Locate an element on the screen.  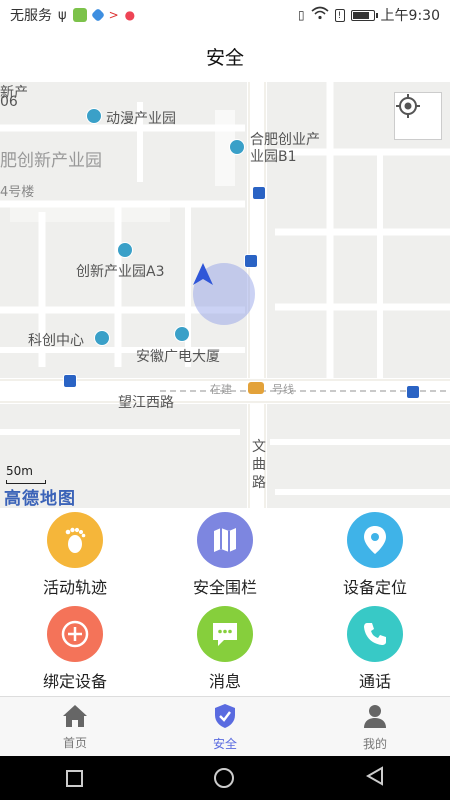
call-button: 通话 is located at coordinates (375, 649).